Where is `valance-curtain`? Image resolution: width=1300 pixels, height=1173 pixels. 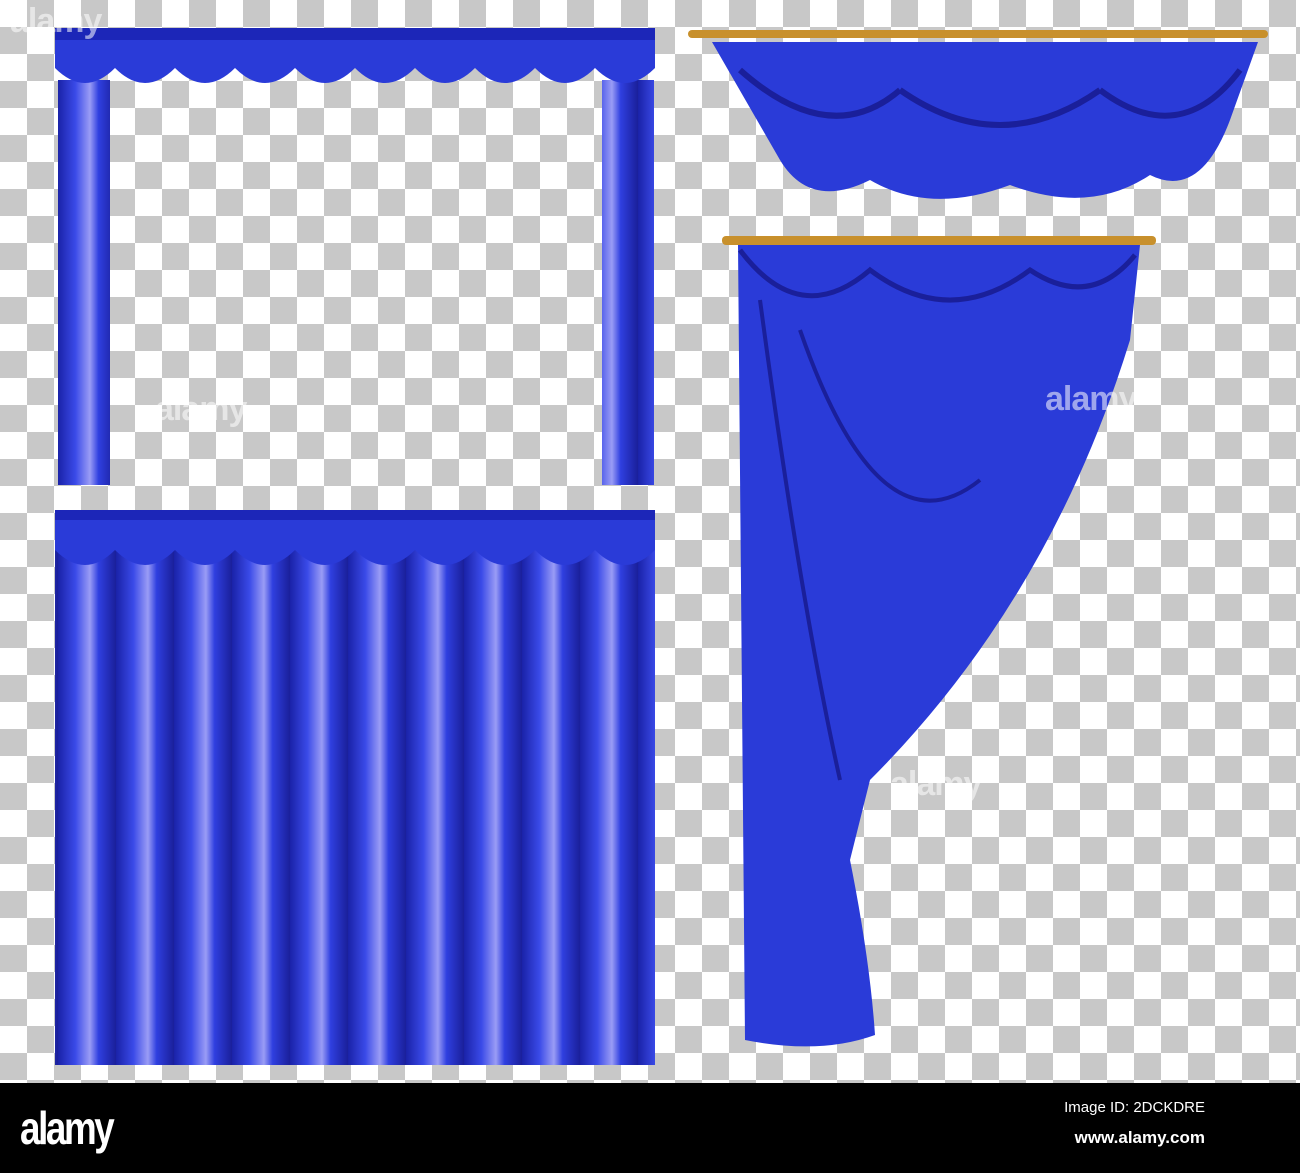 valance-curtain is located at coordinates (978, 114).